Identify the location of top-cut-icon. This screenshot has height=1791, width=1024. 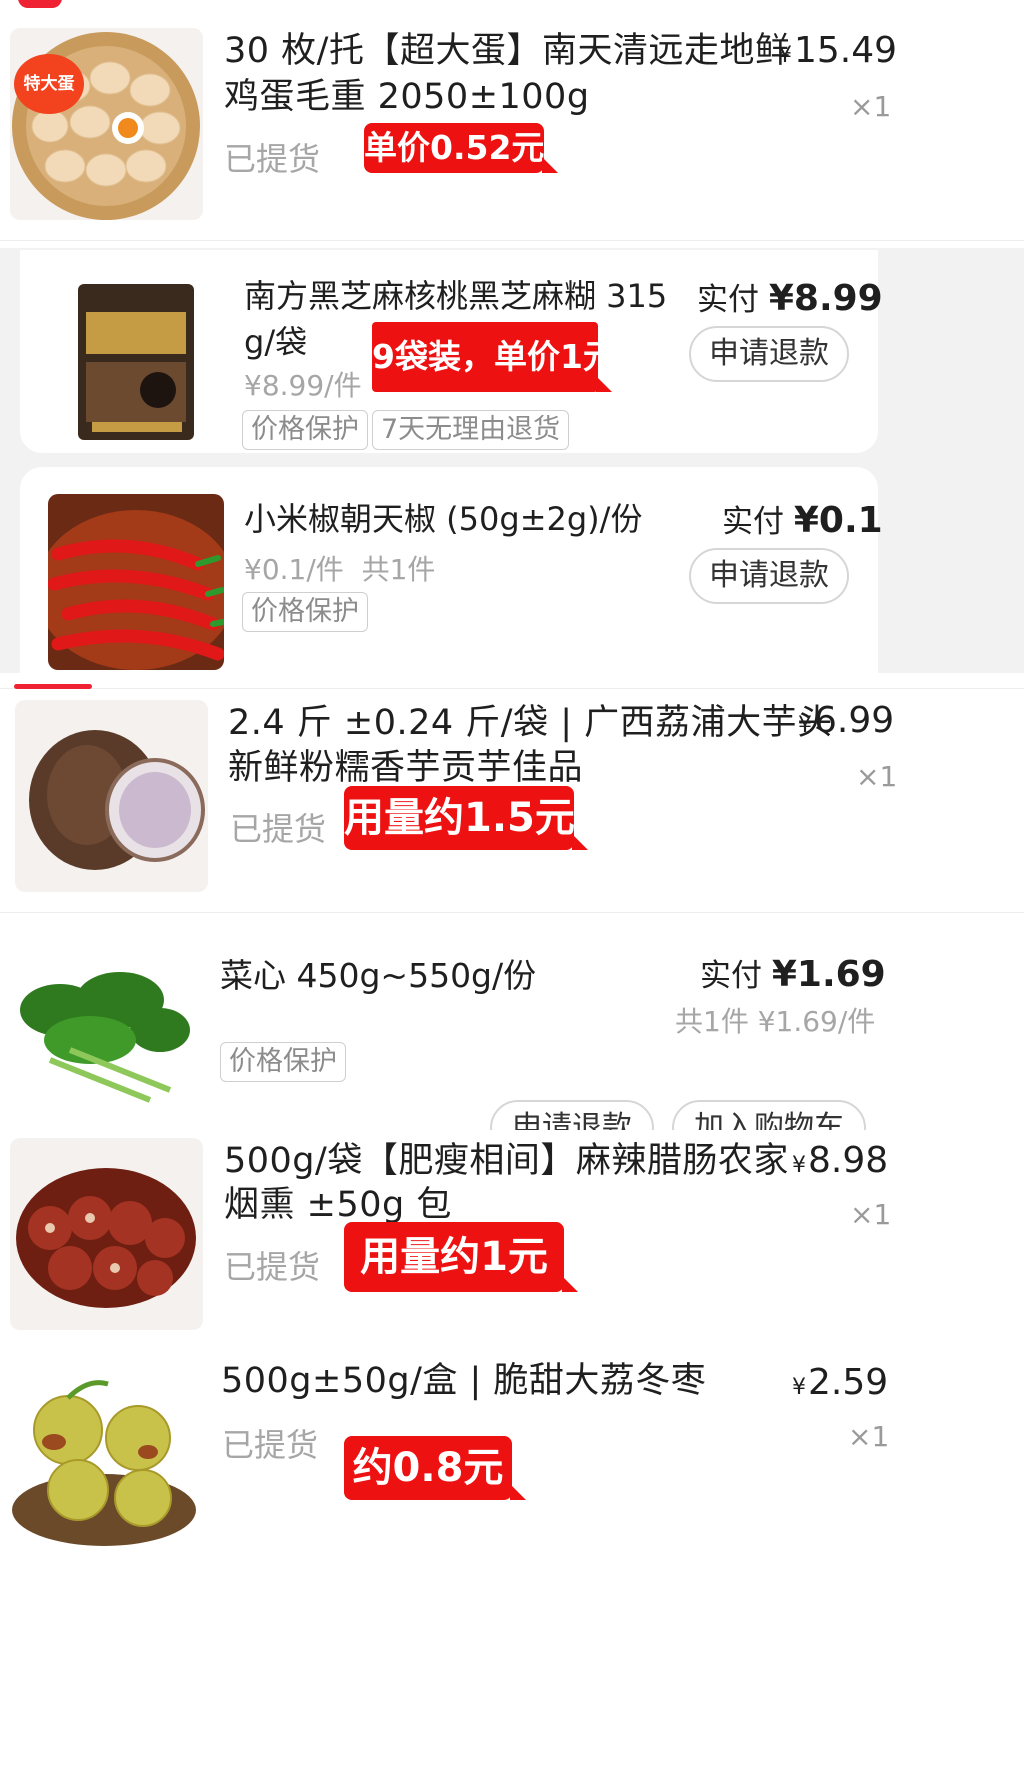
(40, 4).